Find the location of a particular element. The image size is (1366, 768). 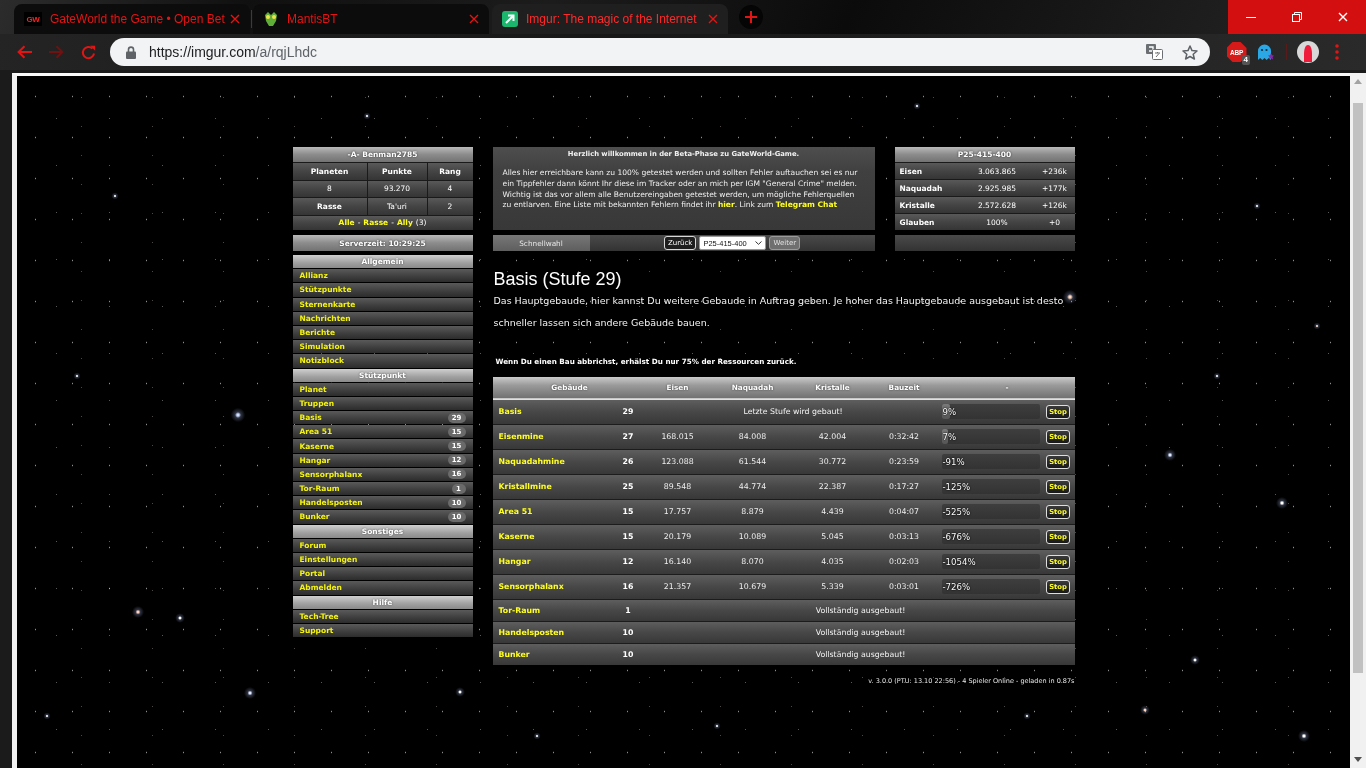

new-tab-button is located at coordinates (751, 17).